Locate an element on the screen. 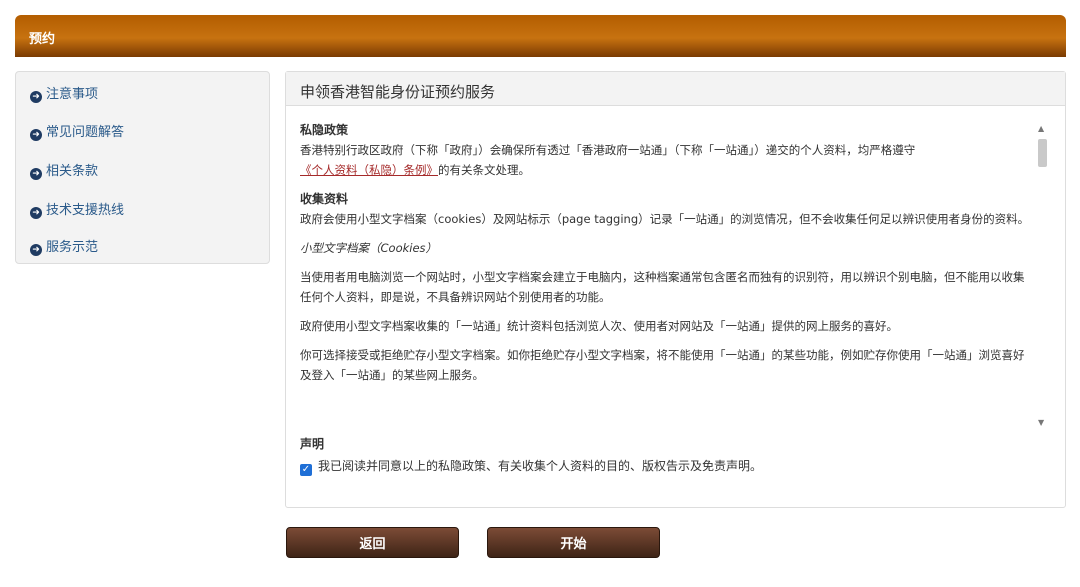 This screenshot has height=587, width=1080. sidebar-item-faq: ➜ 常见问题解答 is located at coordinates (77, 131).